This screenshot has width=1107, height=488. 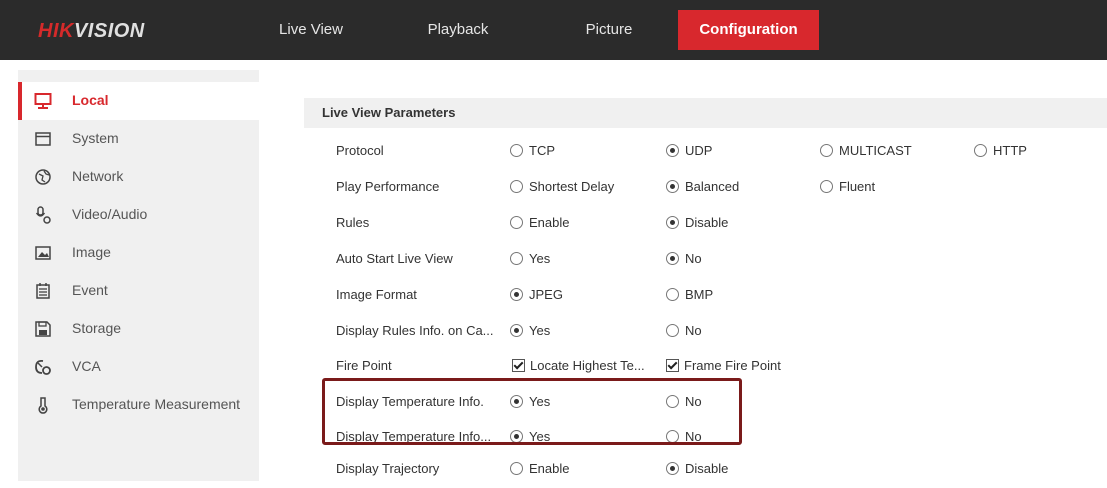 What do you see at coordinates (458, 30) in the screenshot?
I see `tab-playback: Playback` at bounding box center [458, 30].